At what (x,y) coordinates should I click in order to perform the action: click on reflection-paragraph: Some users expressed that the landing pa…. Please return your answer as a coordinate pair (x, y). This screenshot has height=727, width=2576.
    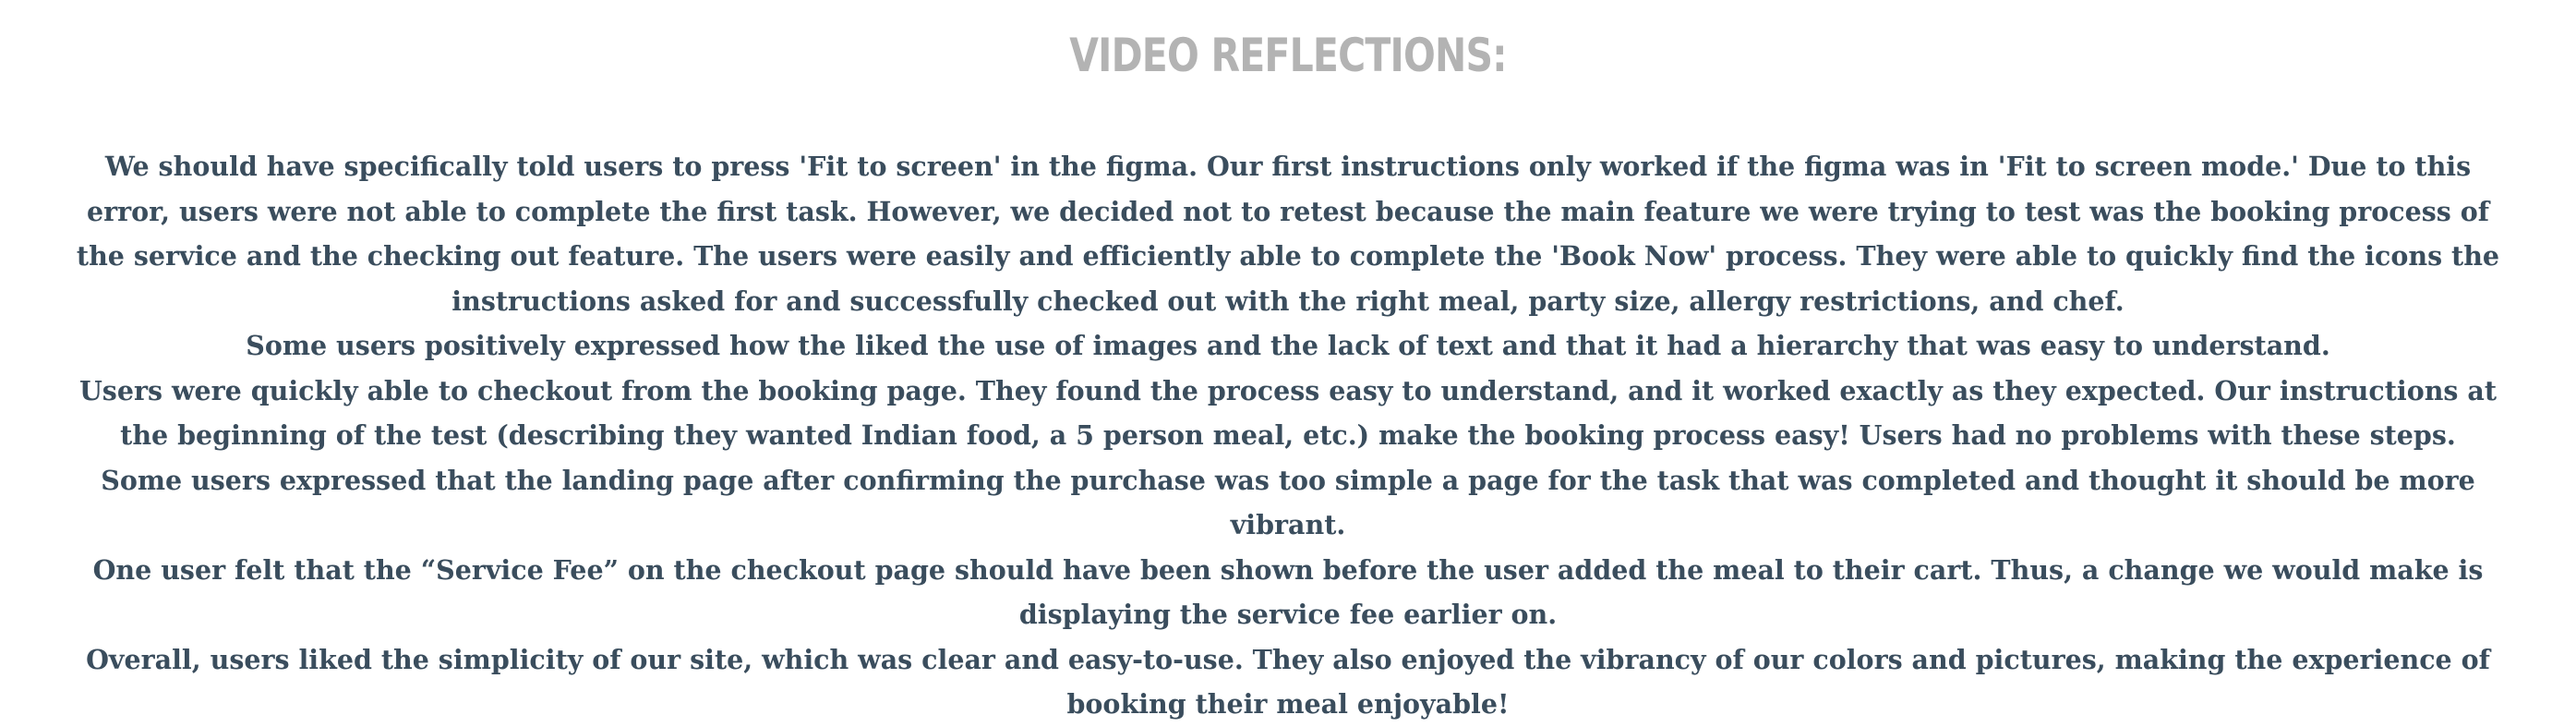
    Looking at the image, I should click on (1288, 502).